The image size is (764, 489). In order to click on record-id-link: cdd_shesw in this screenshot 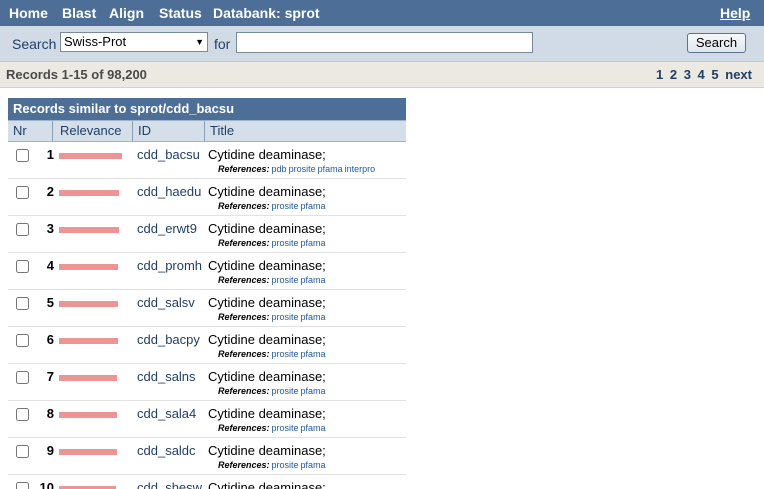, I will do `click(169, 484)`.